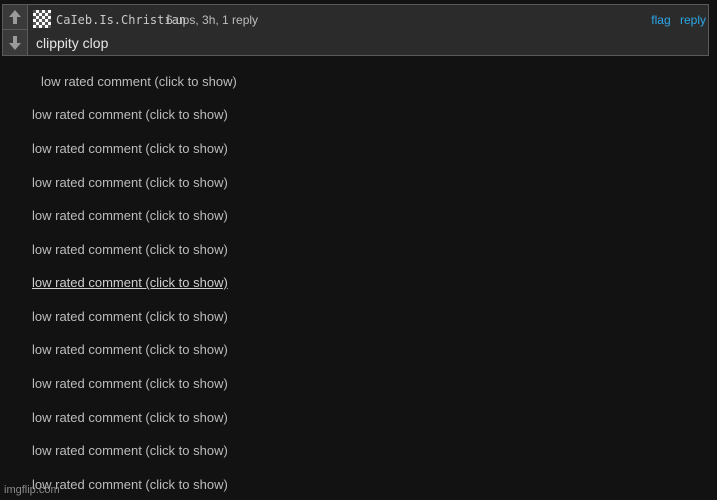 This screenshot has height=500, width=717. I want to click on hidden-comment-4: low rated comment (click to show), so click(130, 182).